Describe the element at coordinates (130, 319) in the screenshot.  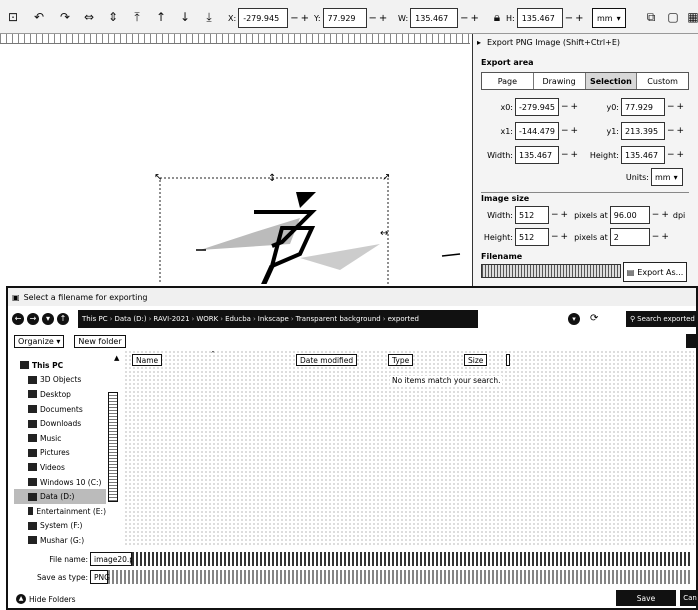
I see `breadcrumb-data-d: Data (D:)` at that location.